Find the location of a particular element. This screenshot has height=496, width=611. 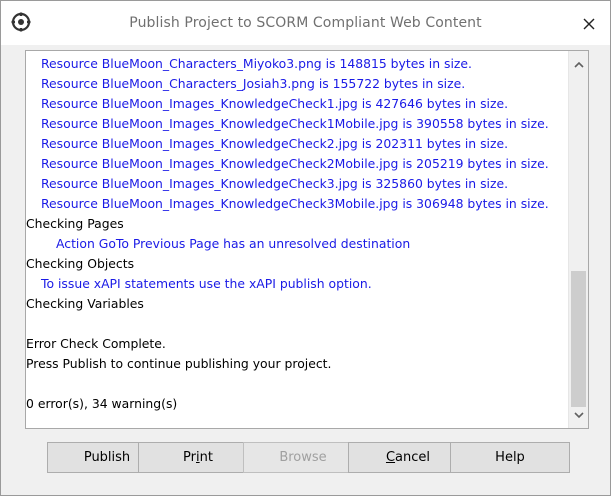

browse-button: Browse is located at coordinates (303, 457).